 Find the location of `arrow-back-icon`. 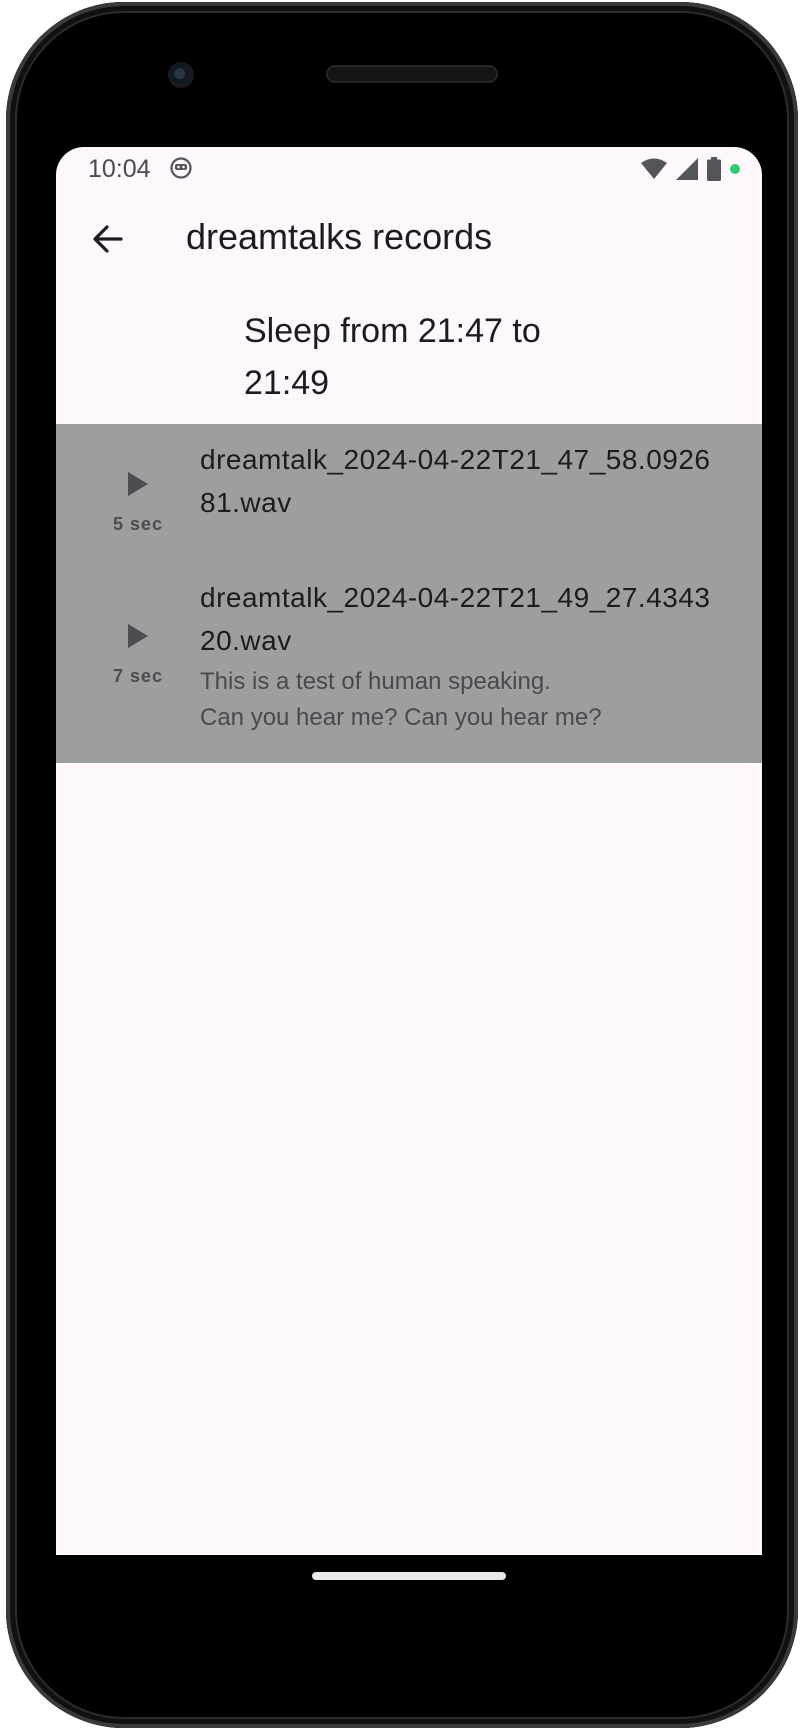

arrow-back-icon is located at coordinates (108, 239).